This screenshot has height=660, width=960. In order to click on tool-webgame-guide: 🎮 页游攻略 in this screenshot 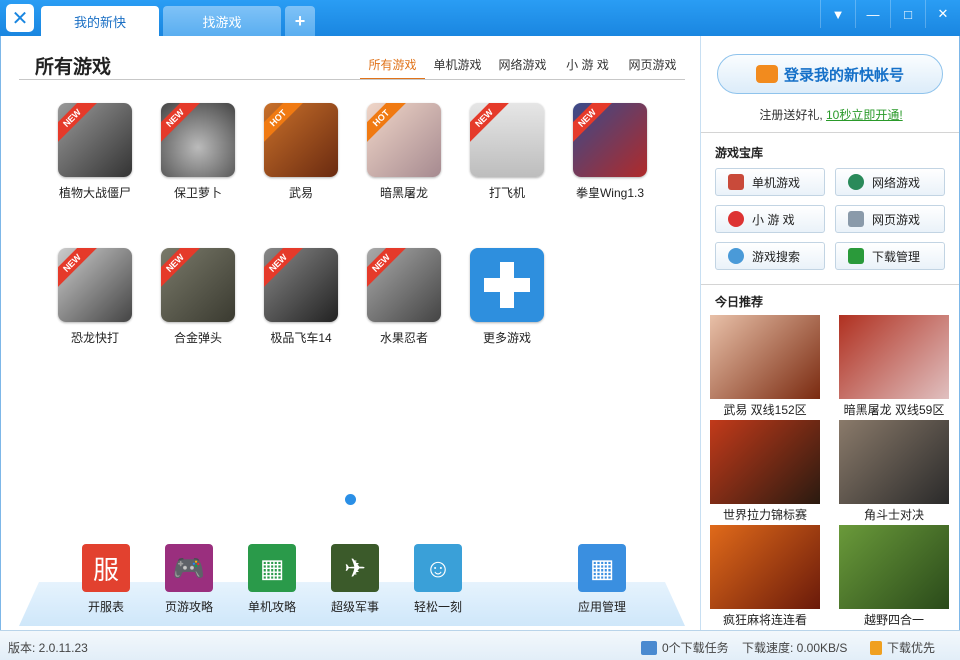, I will do `click(189, 579)`.